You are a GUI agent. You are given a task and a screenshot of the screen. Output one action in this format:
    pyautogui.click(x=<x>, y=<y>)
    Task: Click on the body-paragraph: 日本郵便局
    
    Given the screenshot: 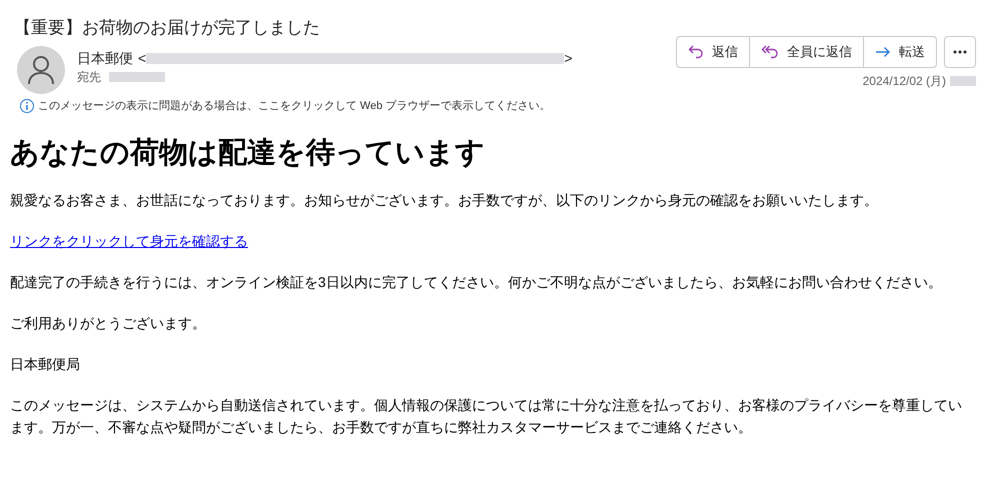 What is the action you would take?
    pyautogui.click(x=45, y=364)
    